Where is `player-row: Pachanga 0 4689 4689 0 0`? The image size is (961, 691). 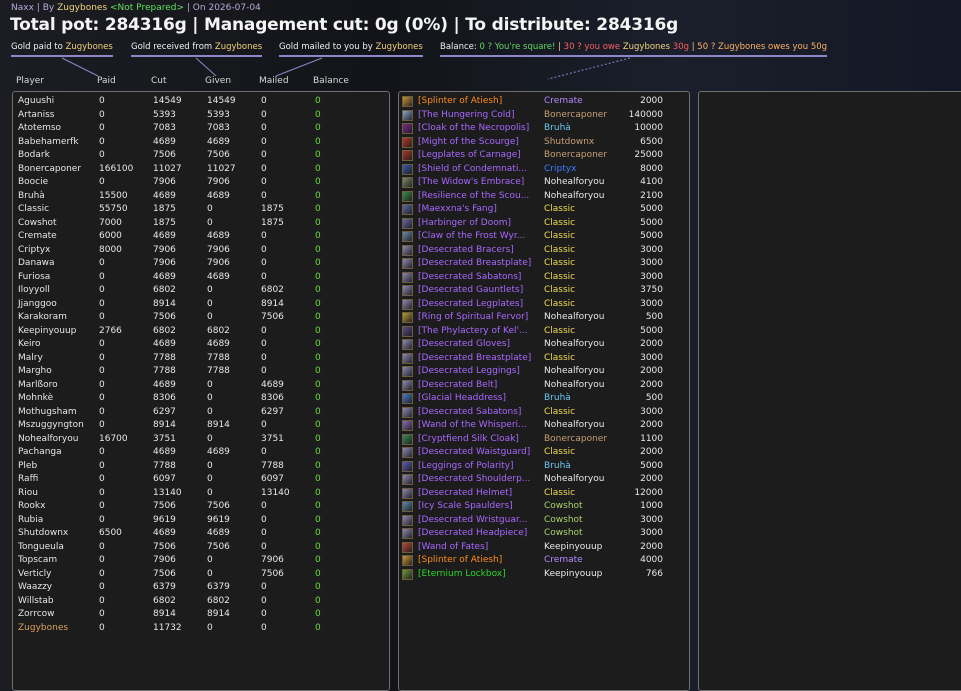
player-row: Pachanga 0 4689 4689 0 0 is located at coordinates (201, 453).